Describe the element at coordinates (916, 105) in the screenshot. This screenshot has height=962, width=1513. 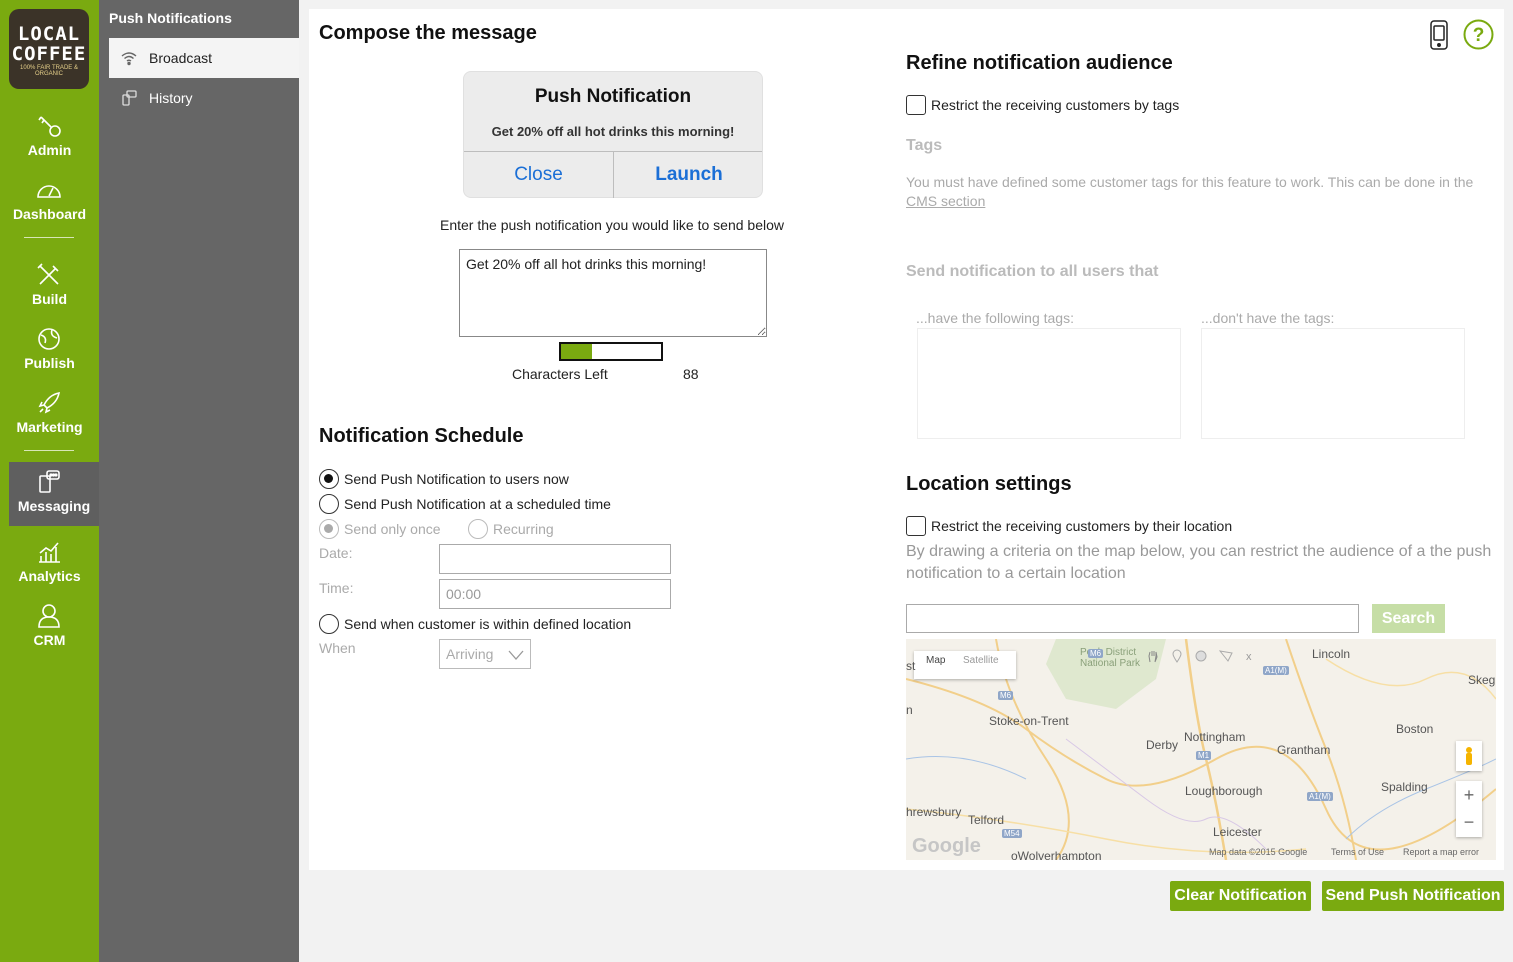
I see `restrict-tags-checkbox` at that location.